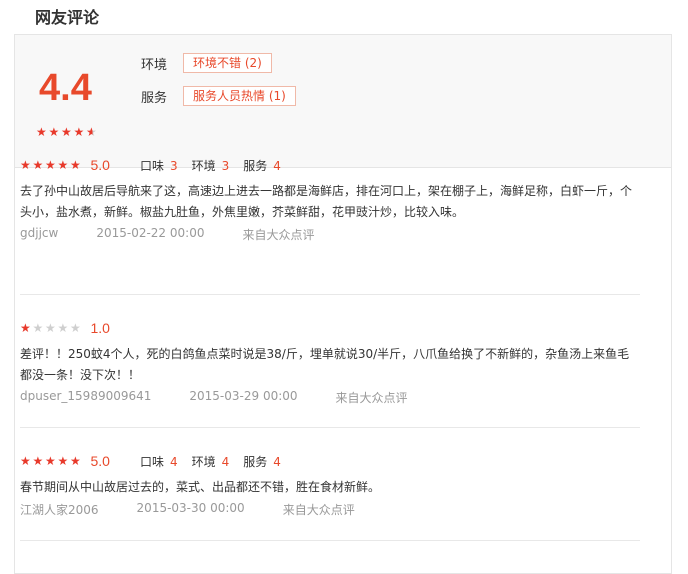 The width and height of the screenshot is (688, 574). I want to click on review-user: dpuser_15989009641, so click(85, 397).